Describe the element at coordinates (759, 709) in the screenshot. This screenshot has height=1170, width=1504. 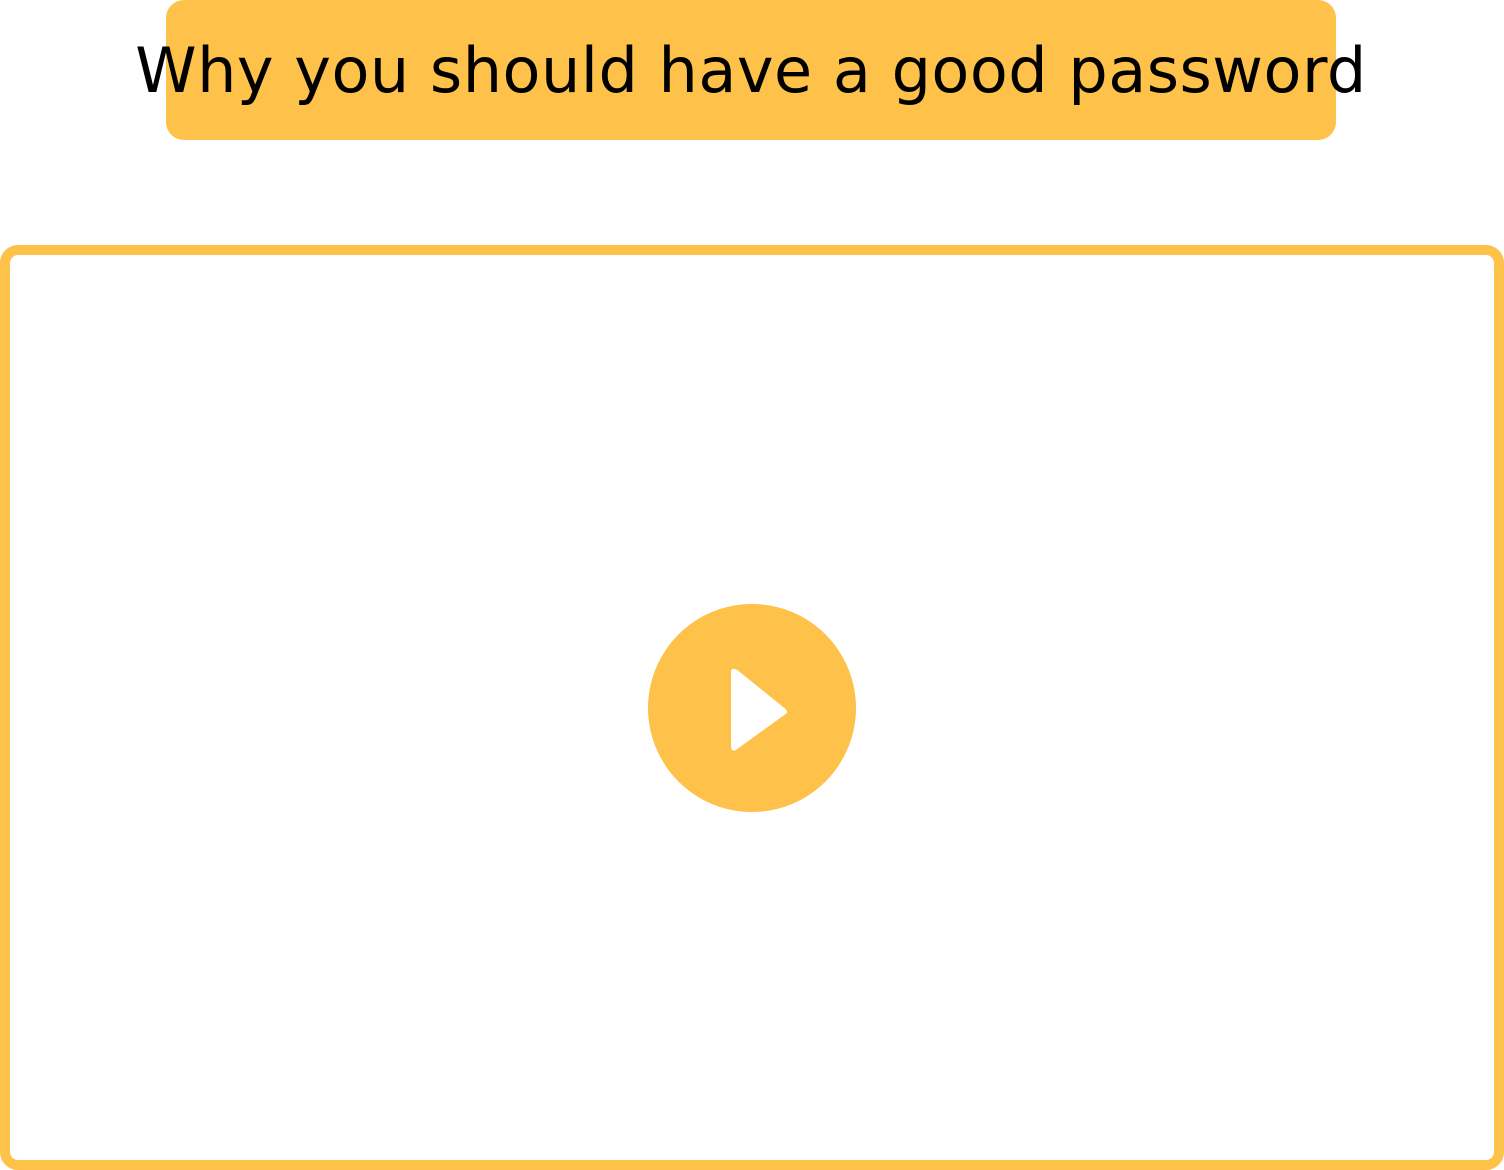
I see `play-icon` at that location.